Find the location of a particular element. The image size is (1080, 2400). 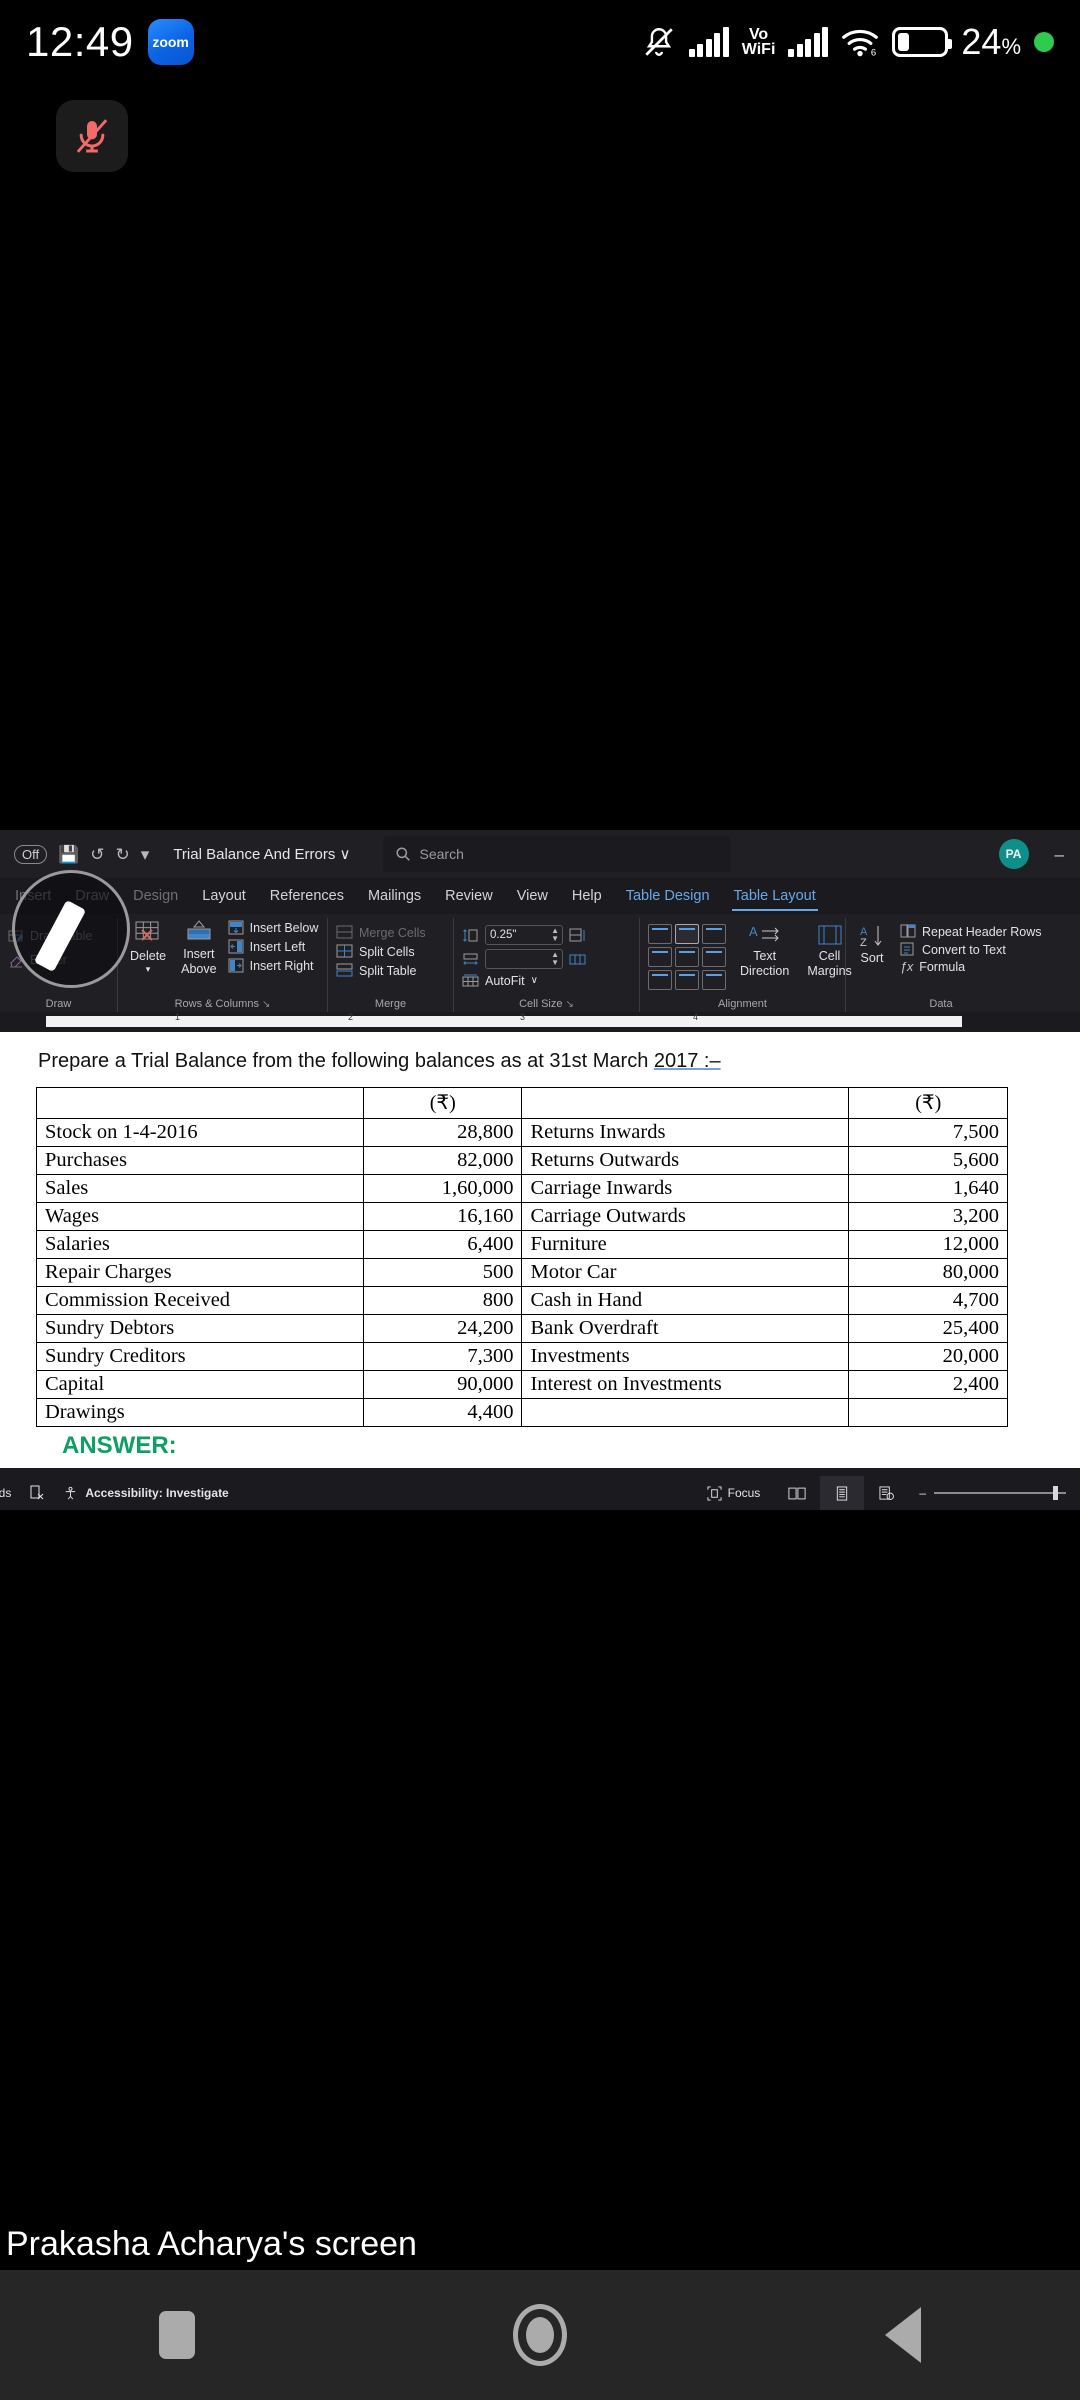

table-row: Drawings 4,400 is located at coordinates (522, 1412).